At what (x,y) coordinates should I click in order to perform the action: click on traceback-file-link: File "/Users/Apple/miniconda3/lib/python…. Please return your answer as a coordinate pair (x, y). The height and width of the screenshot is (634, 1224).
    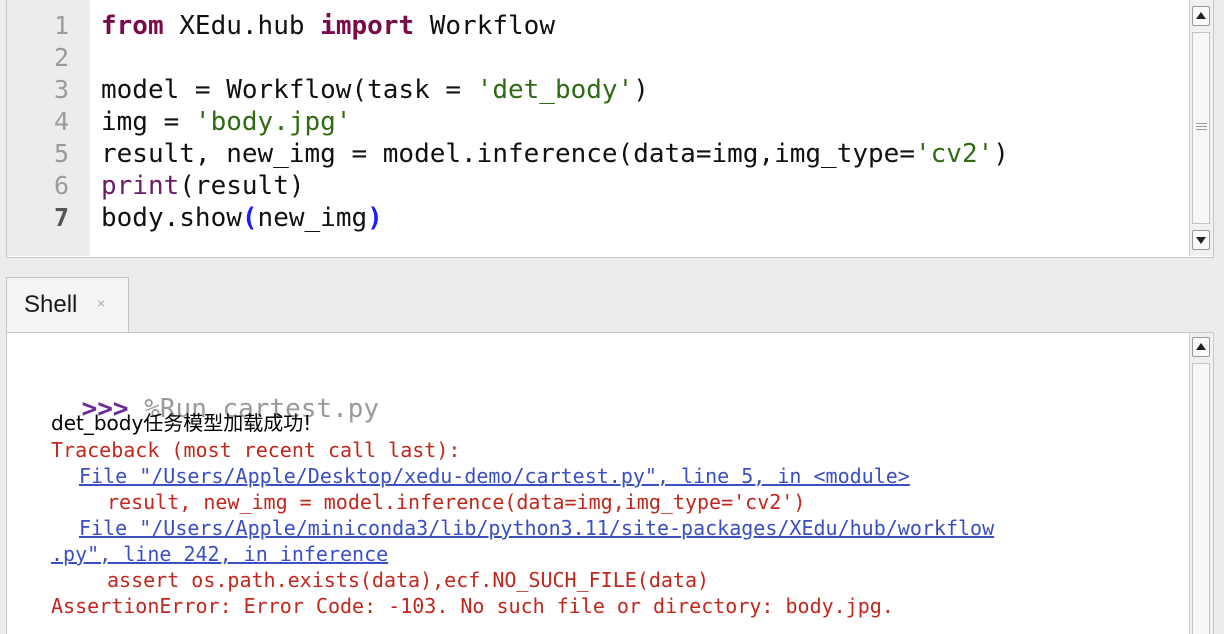
    Looking at the image, I should click on (536, 528).